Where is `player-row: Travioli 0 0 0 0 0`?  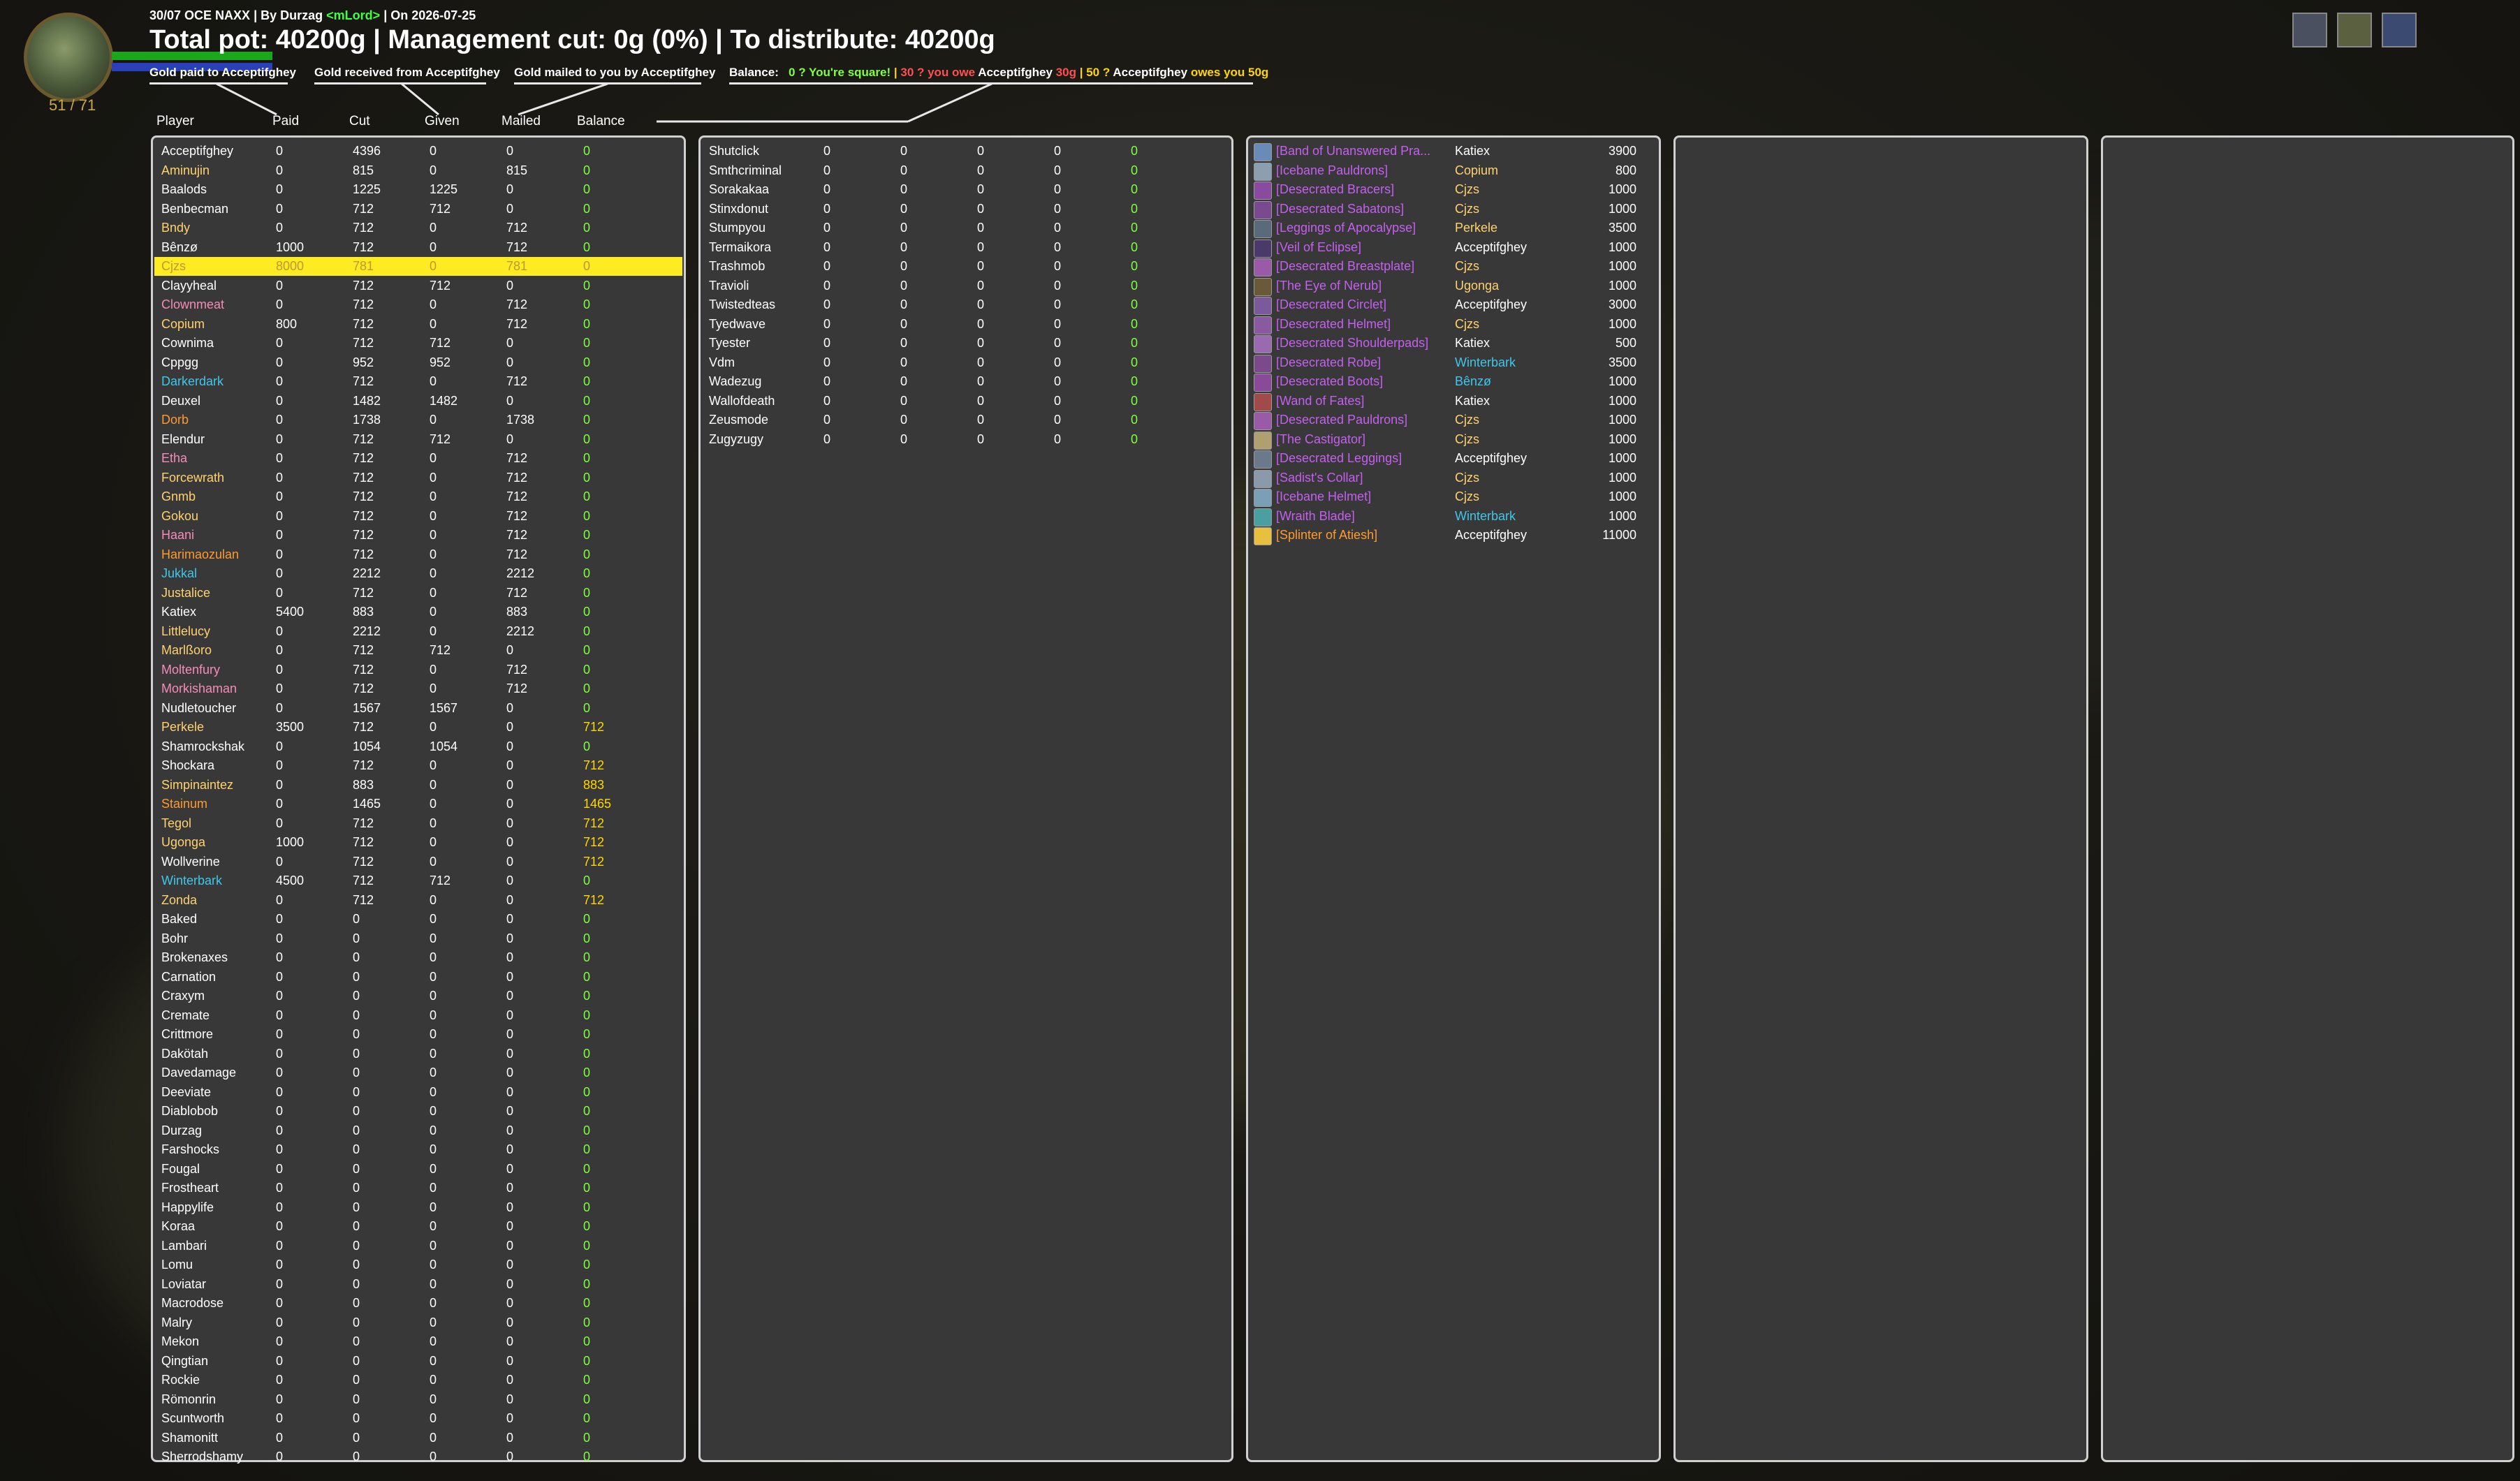 player-row: Travioli 0 0 0 0 0 is located at coordinates (966, 286).